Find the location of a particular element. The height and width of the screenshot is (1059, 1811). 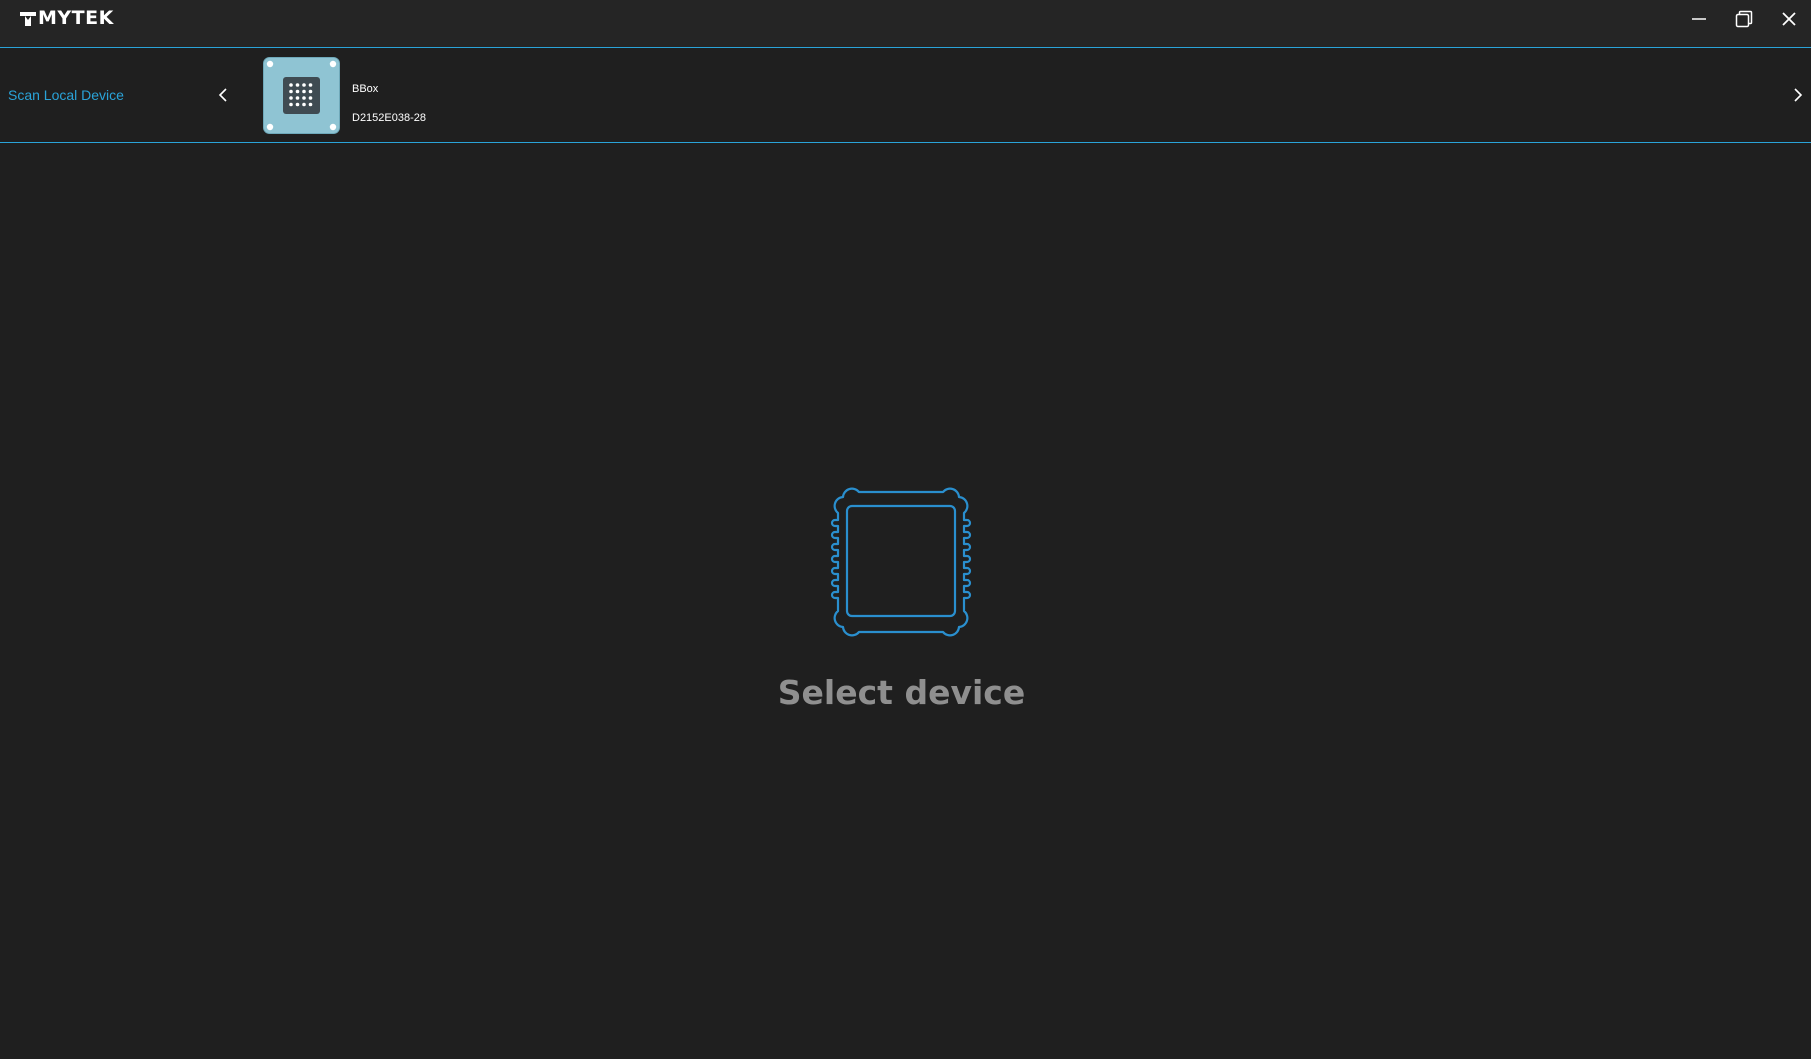

close-icon is located at coordinates (1788, 18).